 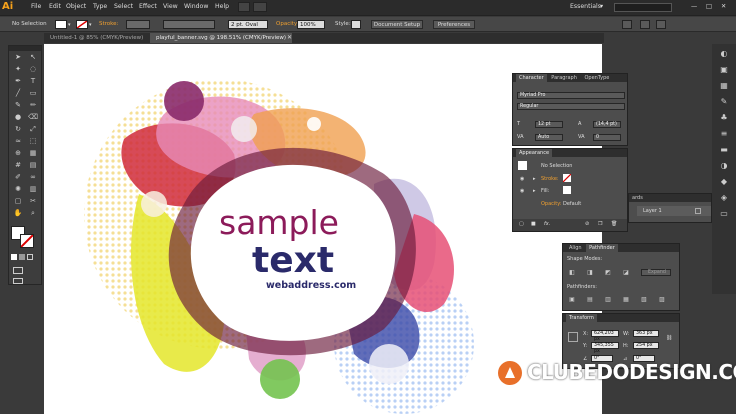 What do you see at coordinates (551, 204) in the screenshot?
I see `opacity-row-label: Opacity:` at bounding box center [551, 204].